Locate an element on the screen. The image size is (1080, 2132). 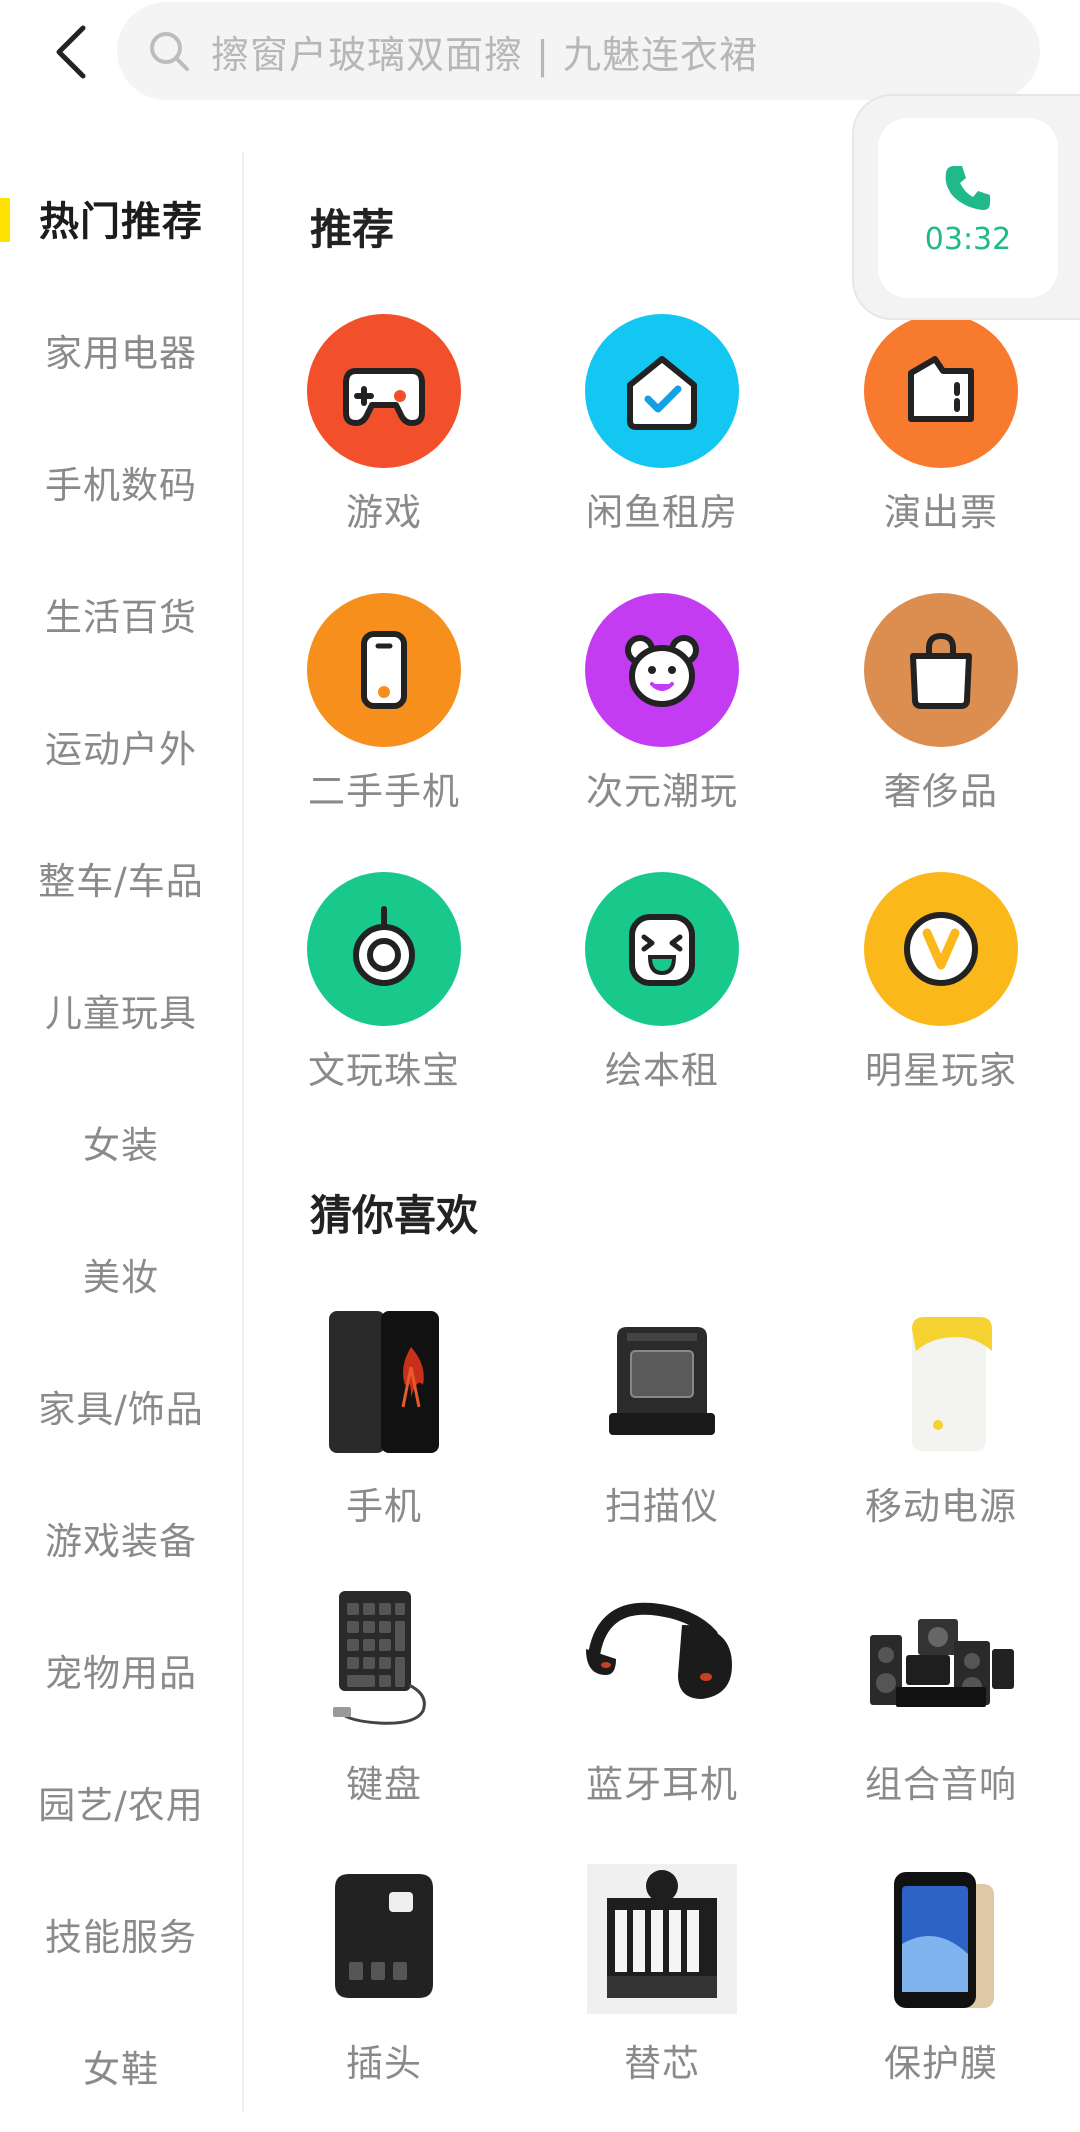
guess-item-refill: 替芯 is located at coordinates (662, 1973).